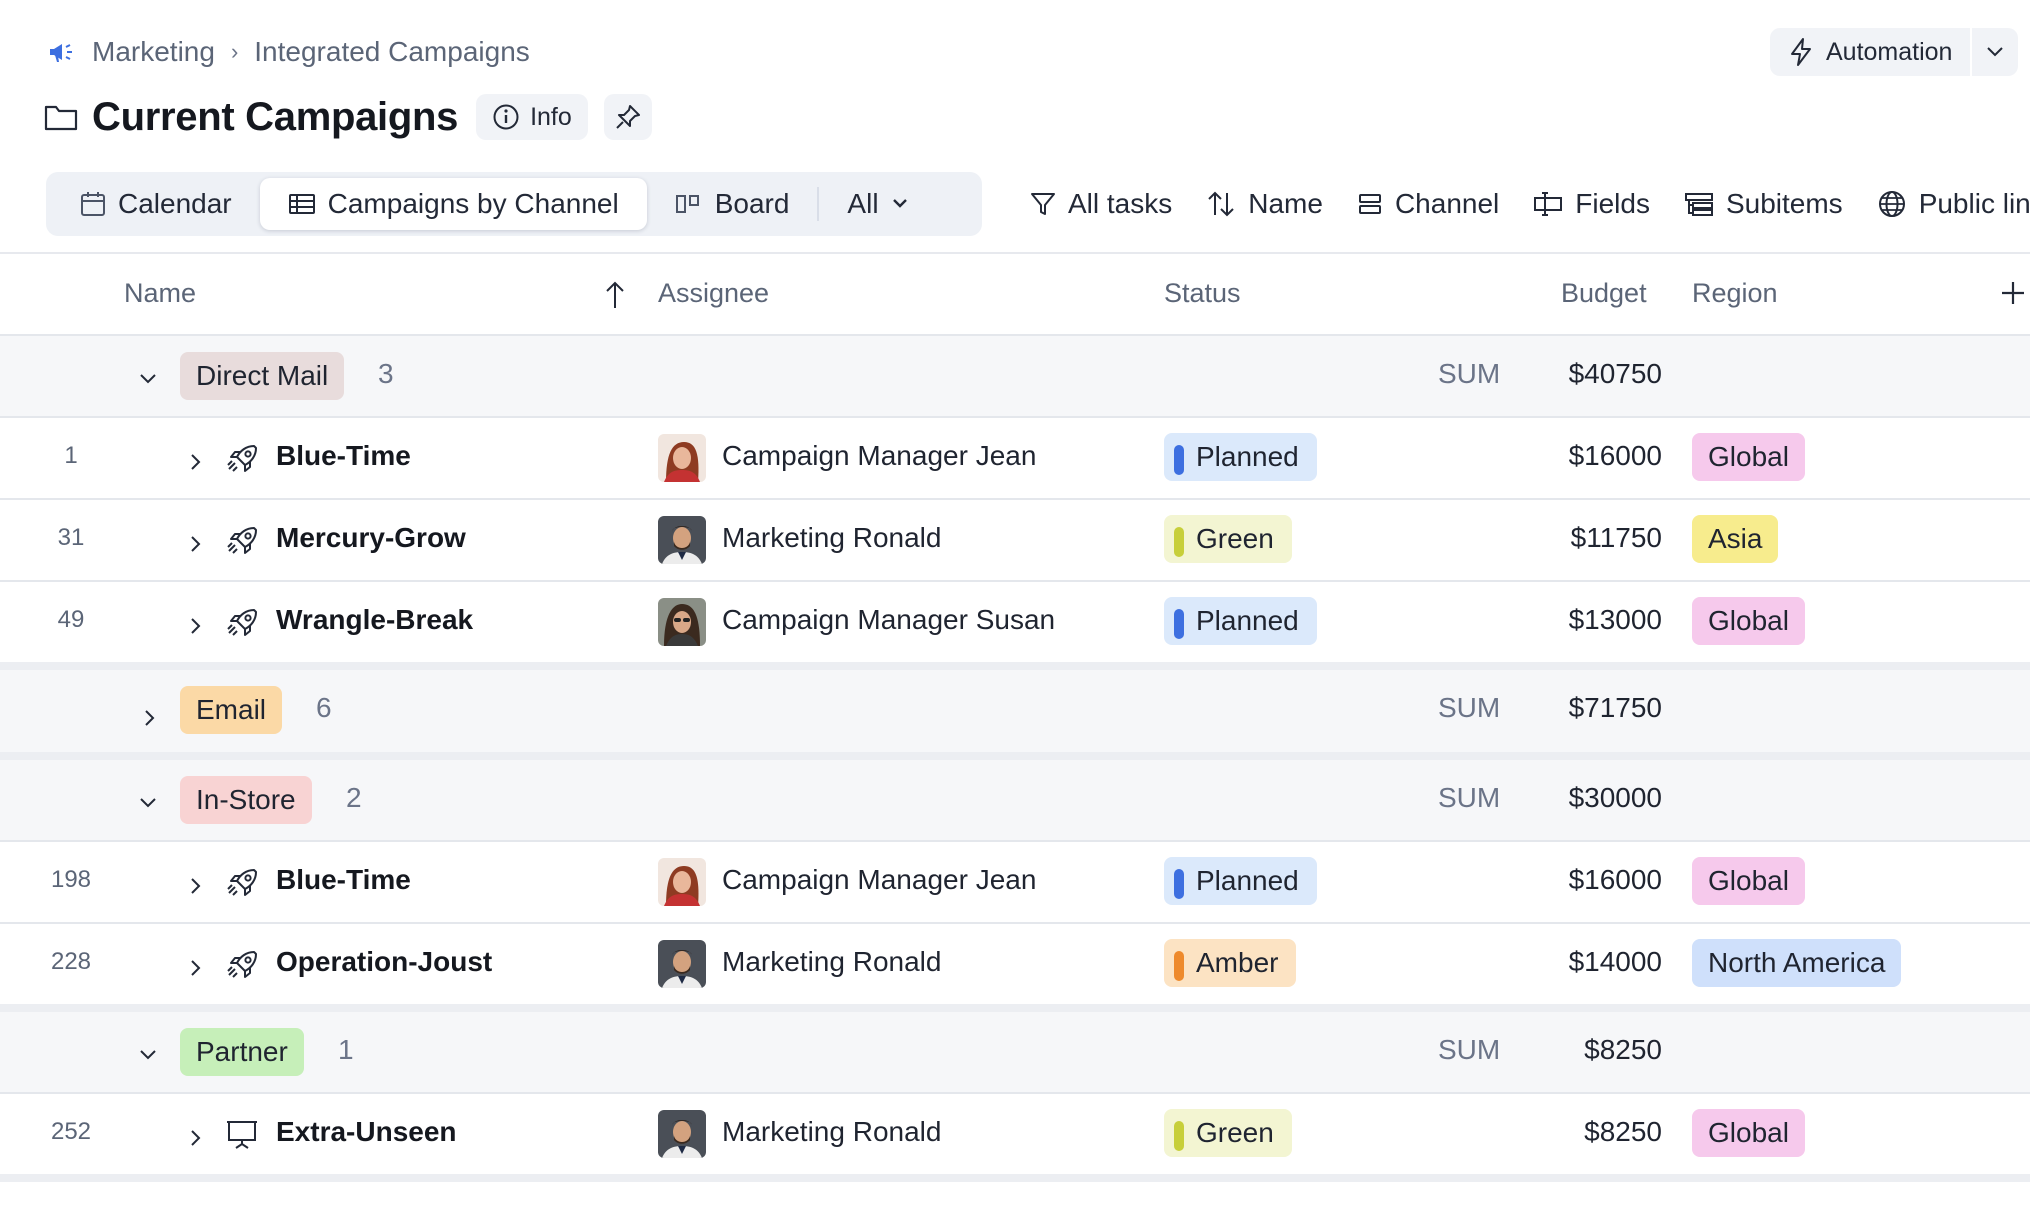 The width and height of the screenshot is (2030, 1210). I want to click on task-name: Wrangle-Break, so click(374, 620).